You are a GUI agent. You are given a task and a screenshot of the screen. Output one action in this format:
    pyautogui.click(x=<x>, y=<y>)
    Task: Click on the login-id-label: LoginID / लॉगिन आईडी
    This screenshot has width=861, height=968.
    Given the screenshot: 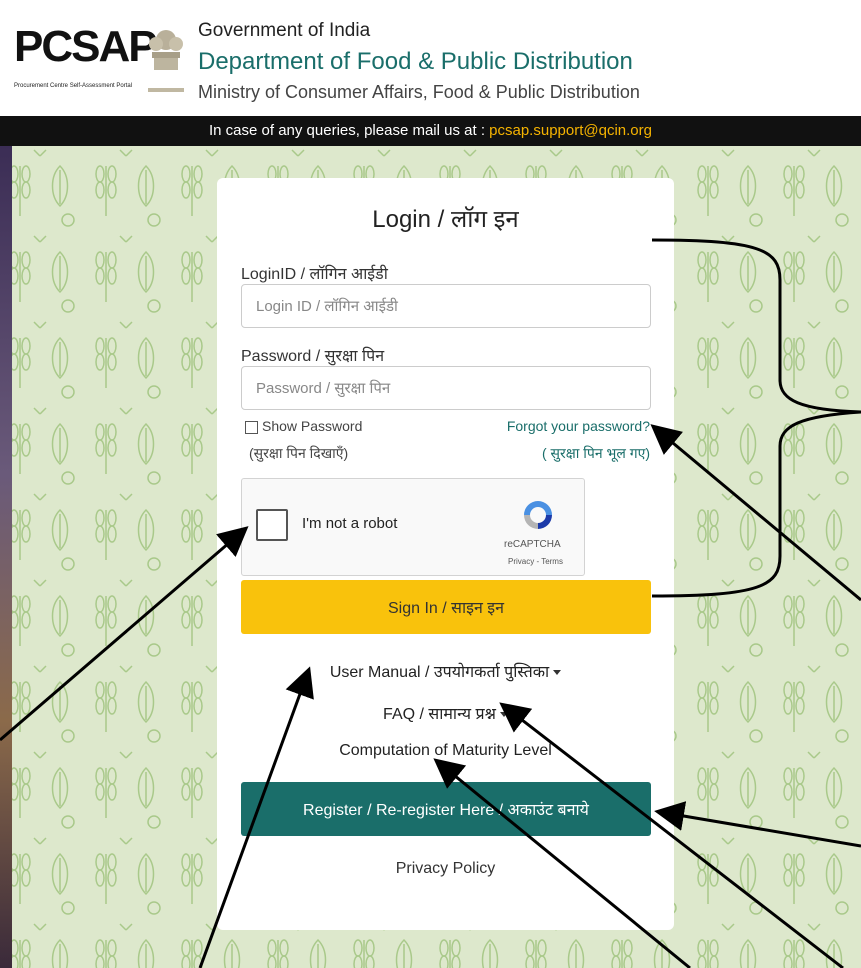 What is the action you would take?
    pyautogui.click(x=314, y=274)
    